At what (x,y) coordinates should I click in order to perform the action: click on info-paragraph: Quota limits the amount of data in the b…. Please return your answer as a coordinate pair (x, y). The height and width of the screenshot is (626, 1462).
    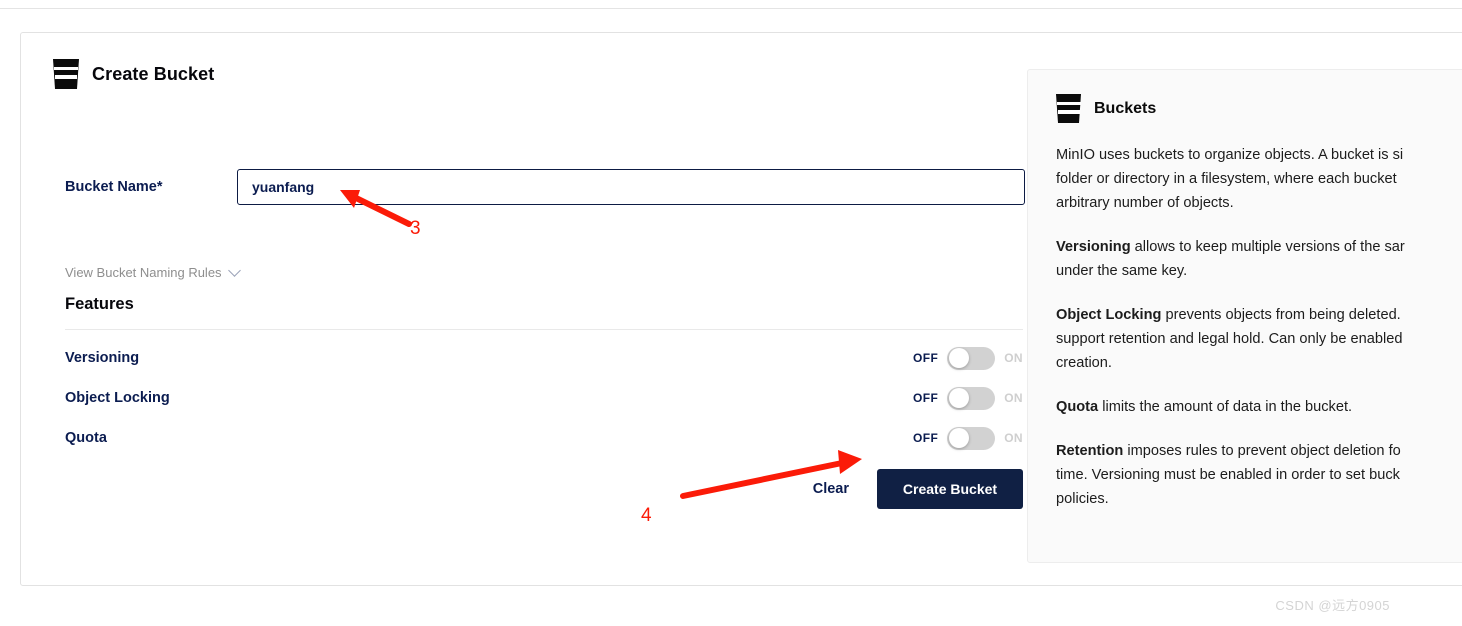
    Looking at the image, I should click on (1259, 407).